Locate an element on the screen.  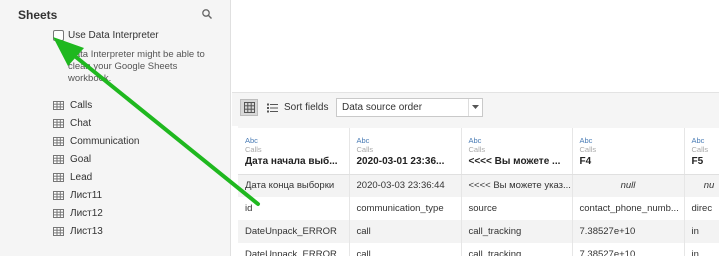
grid-view-icon is located at coordinates (249, 107).